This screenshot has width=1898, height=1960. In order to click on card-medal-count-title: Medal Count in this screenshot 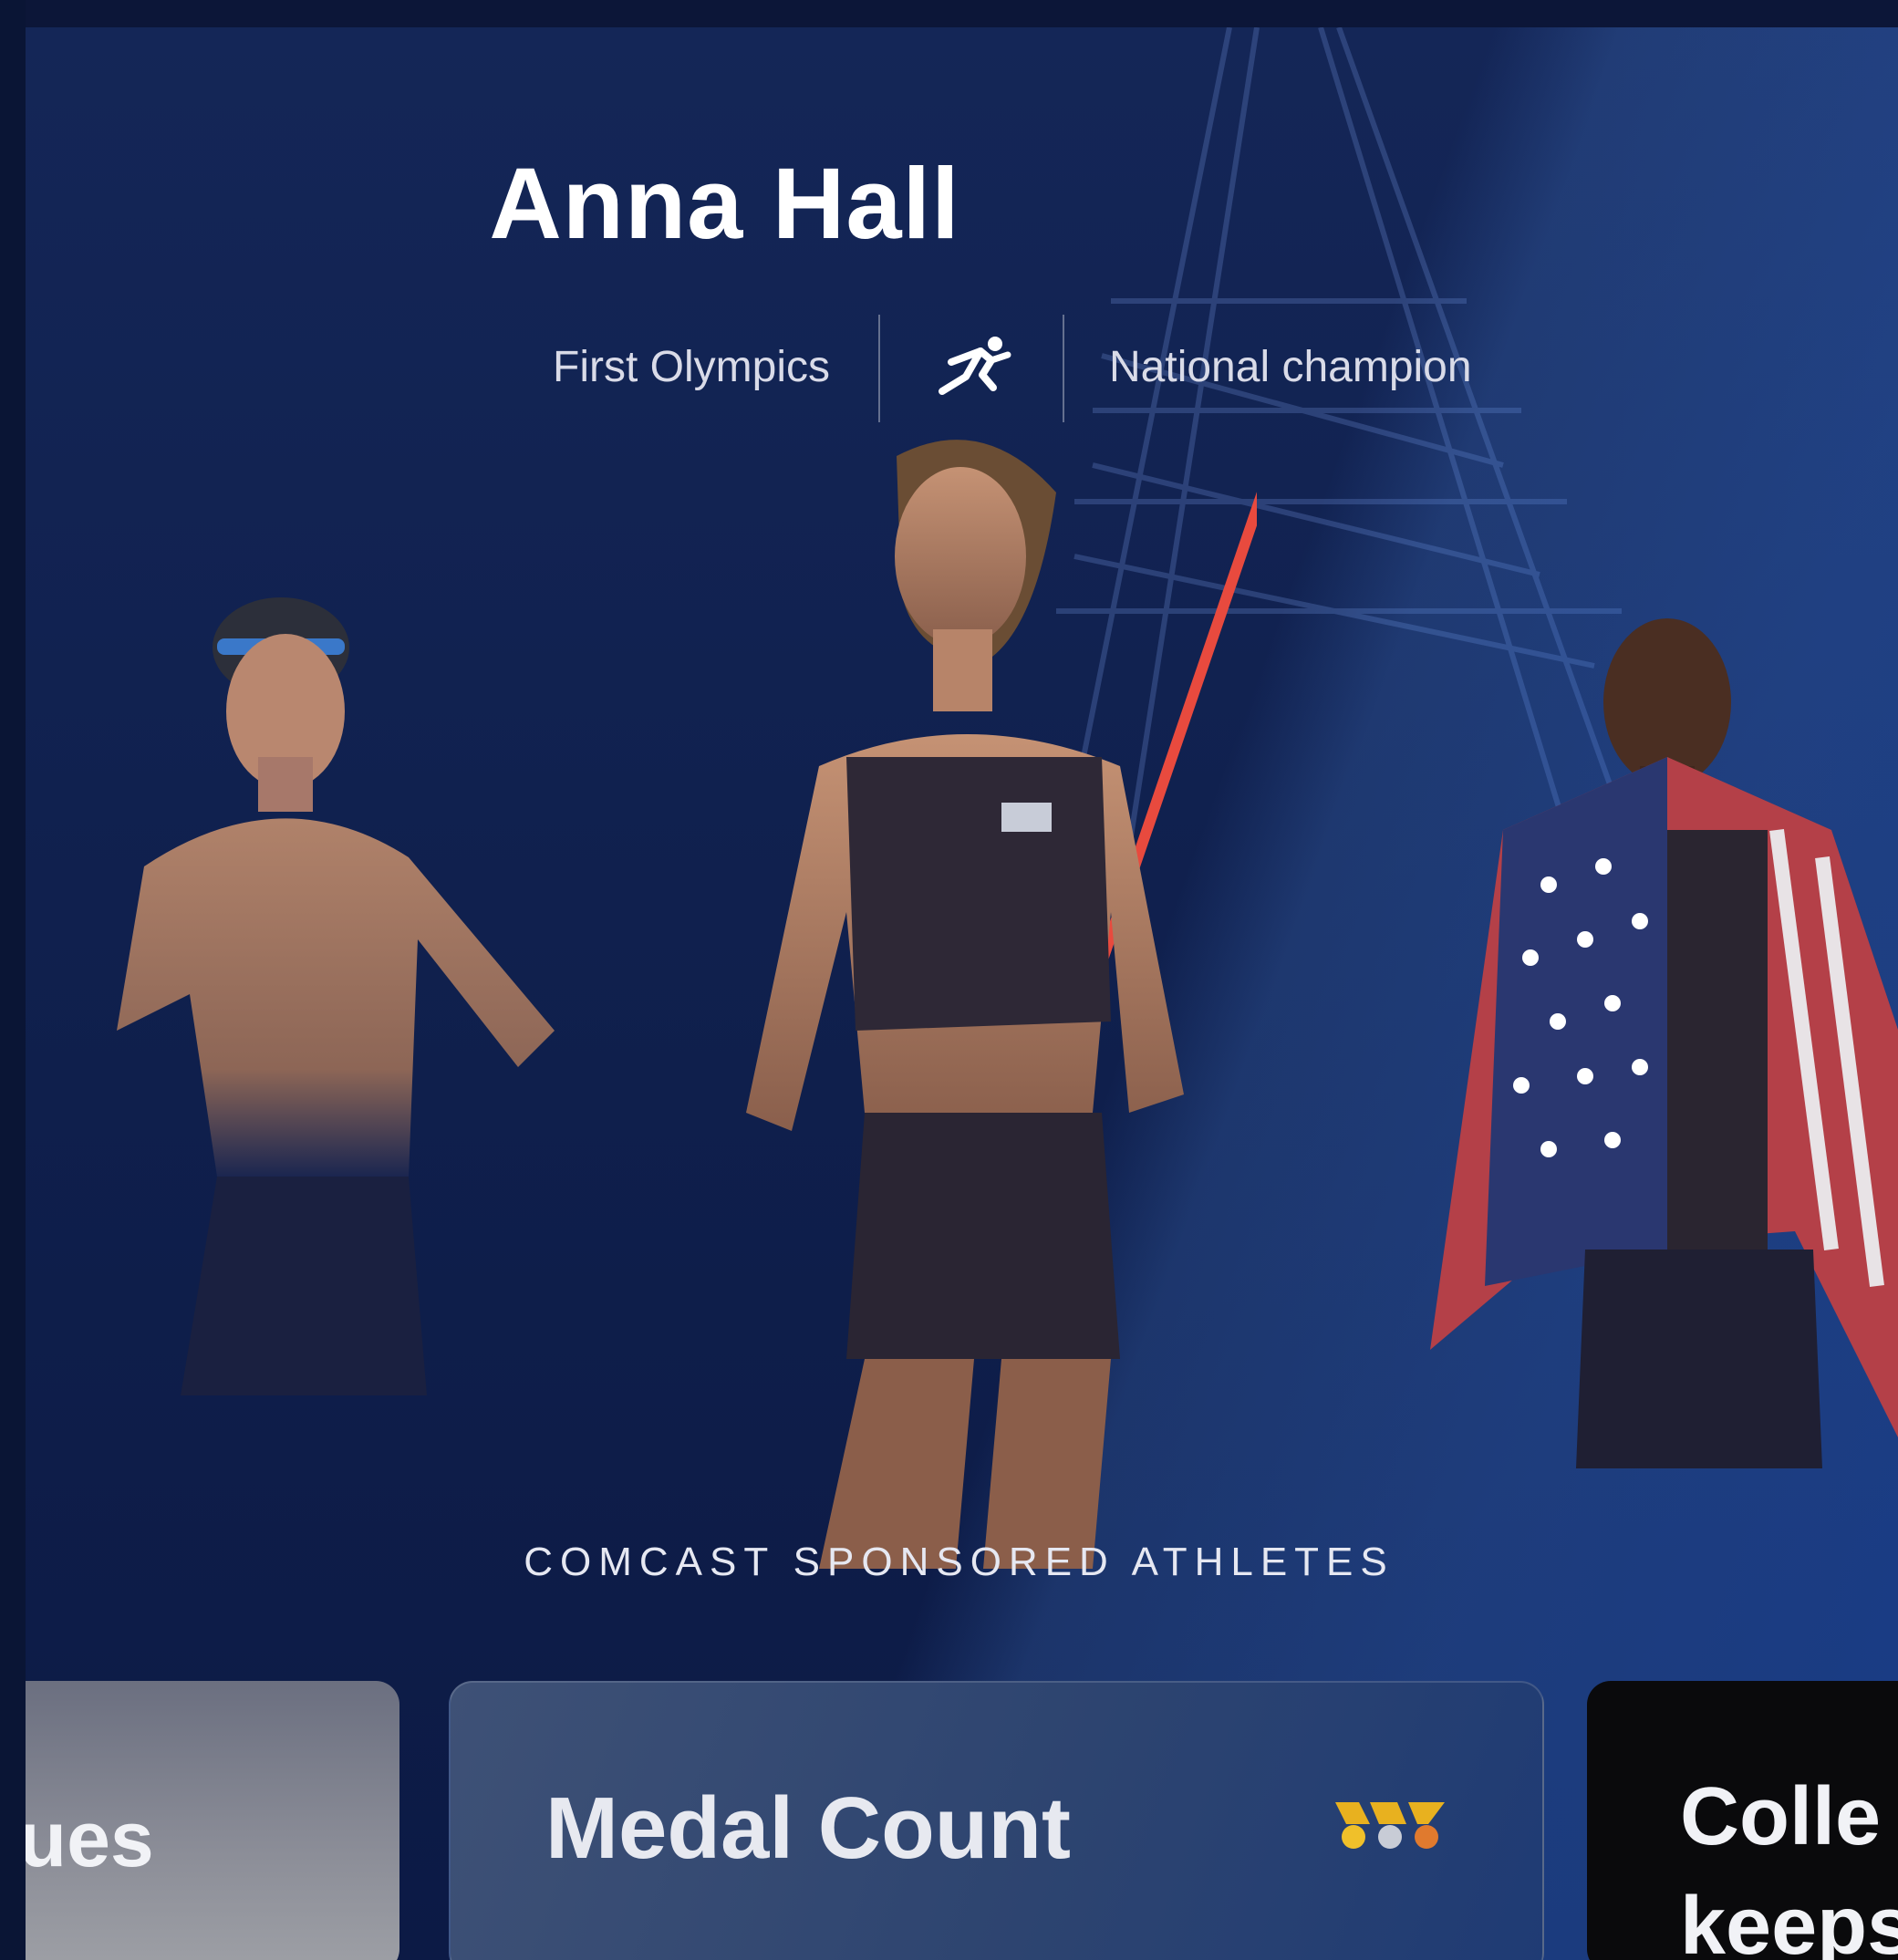, I will do `click(808, 1828)`.